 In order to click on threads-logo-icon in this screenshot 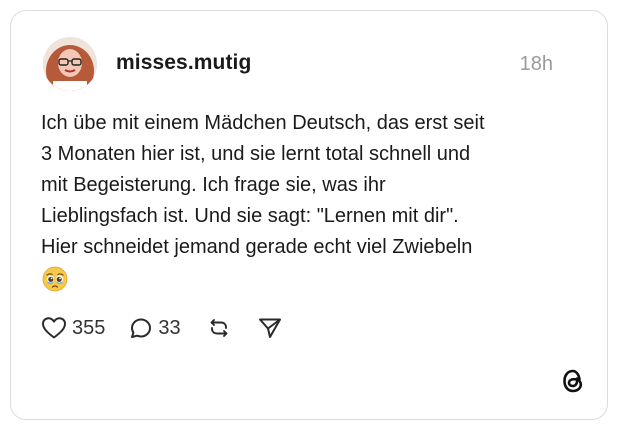, I will do `click(573, 381)`.